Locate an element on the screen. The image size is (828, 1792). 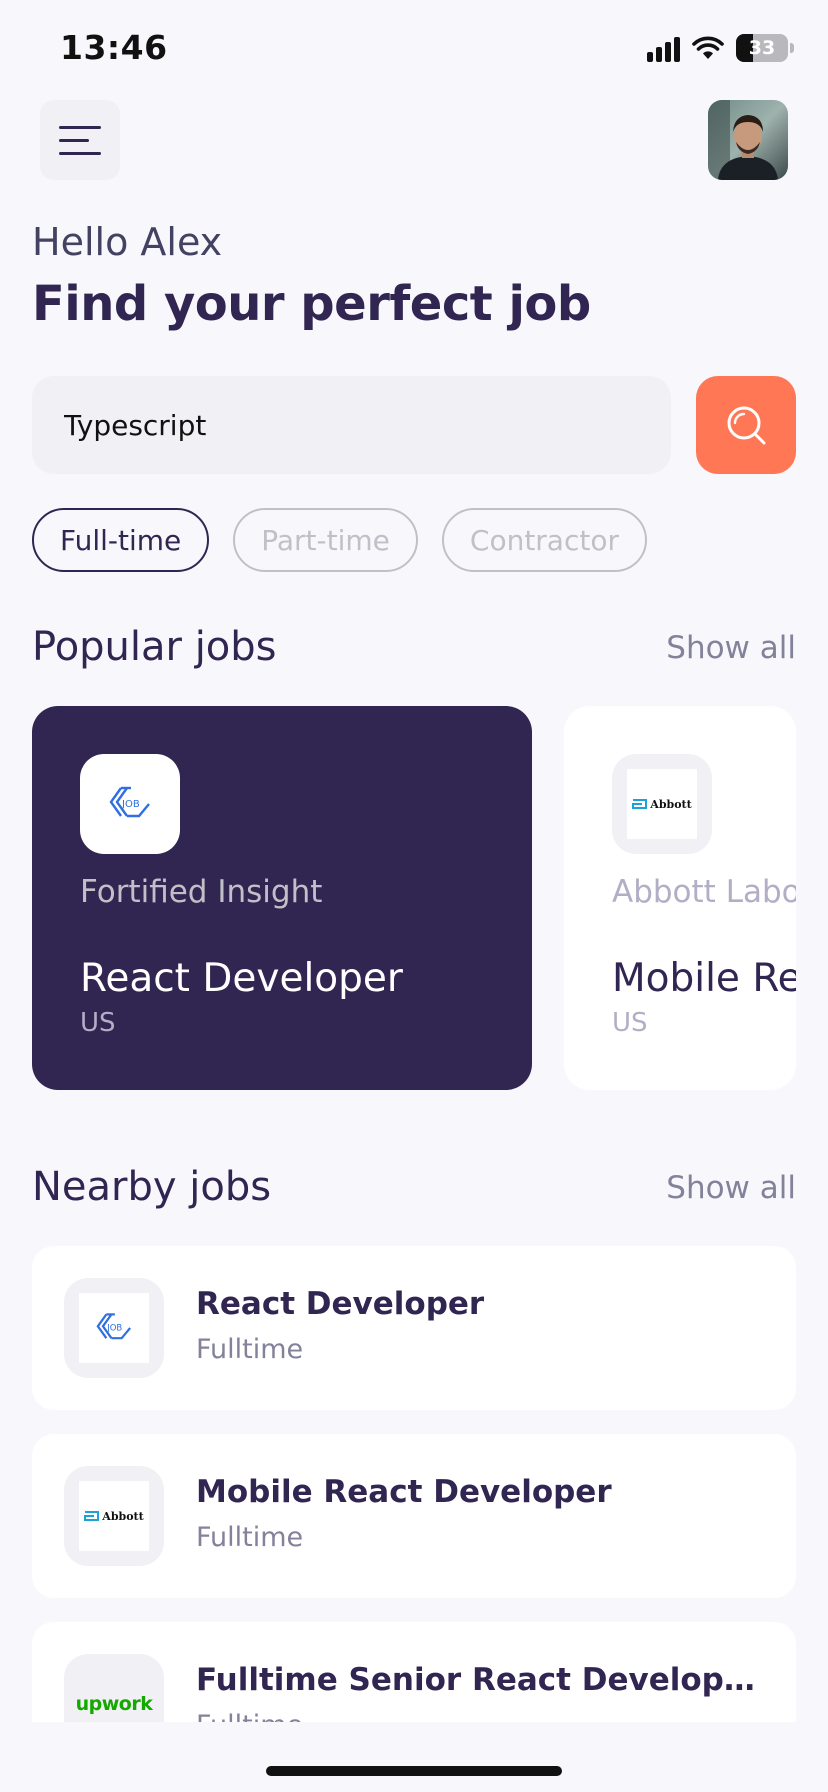
nearby-jobs-title: Nearby jobs is located at coordinates (152, 1187).